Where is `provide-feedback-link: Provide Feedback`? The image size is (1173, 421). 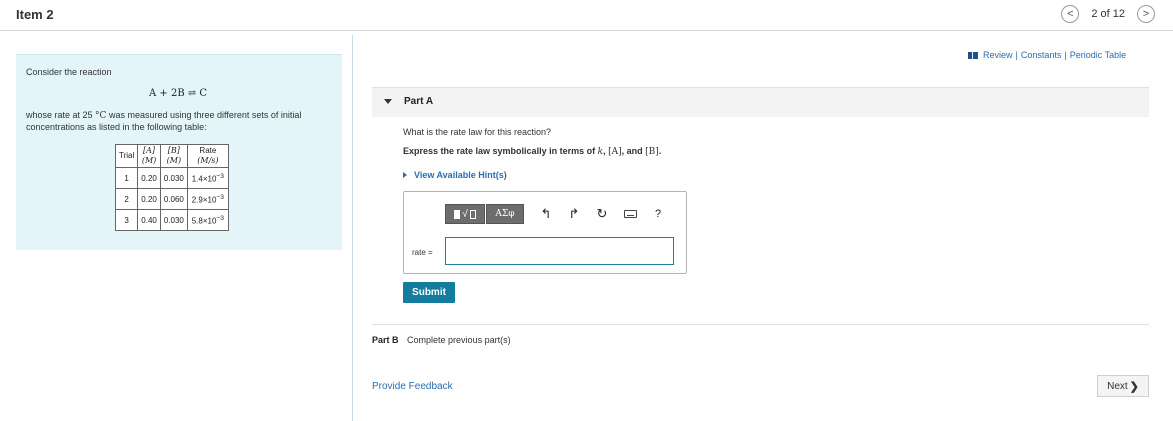
provide-feedback-link: Provide Feedback is located at coordinates (412, 386).